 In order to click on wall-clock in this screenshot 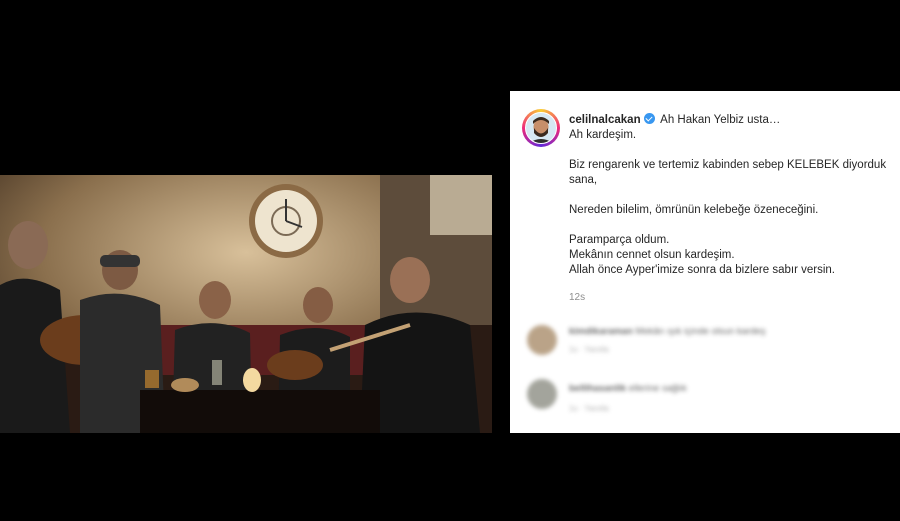, I will do `click(286, 221)`.